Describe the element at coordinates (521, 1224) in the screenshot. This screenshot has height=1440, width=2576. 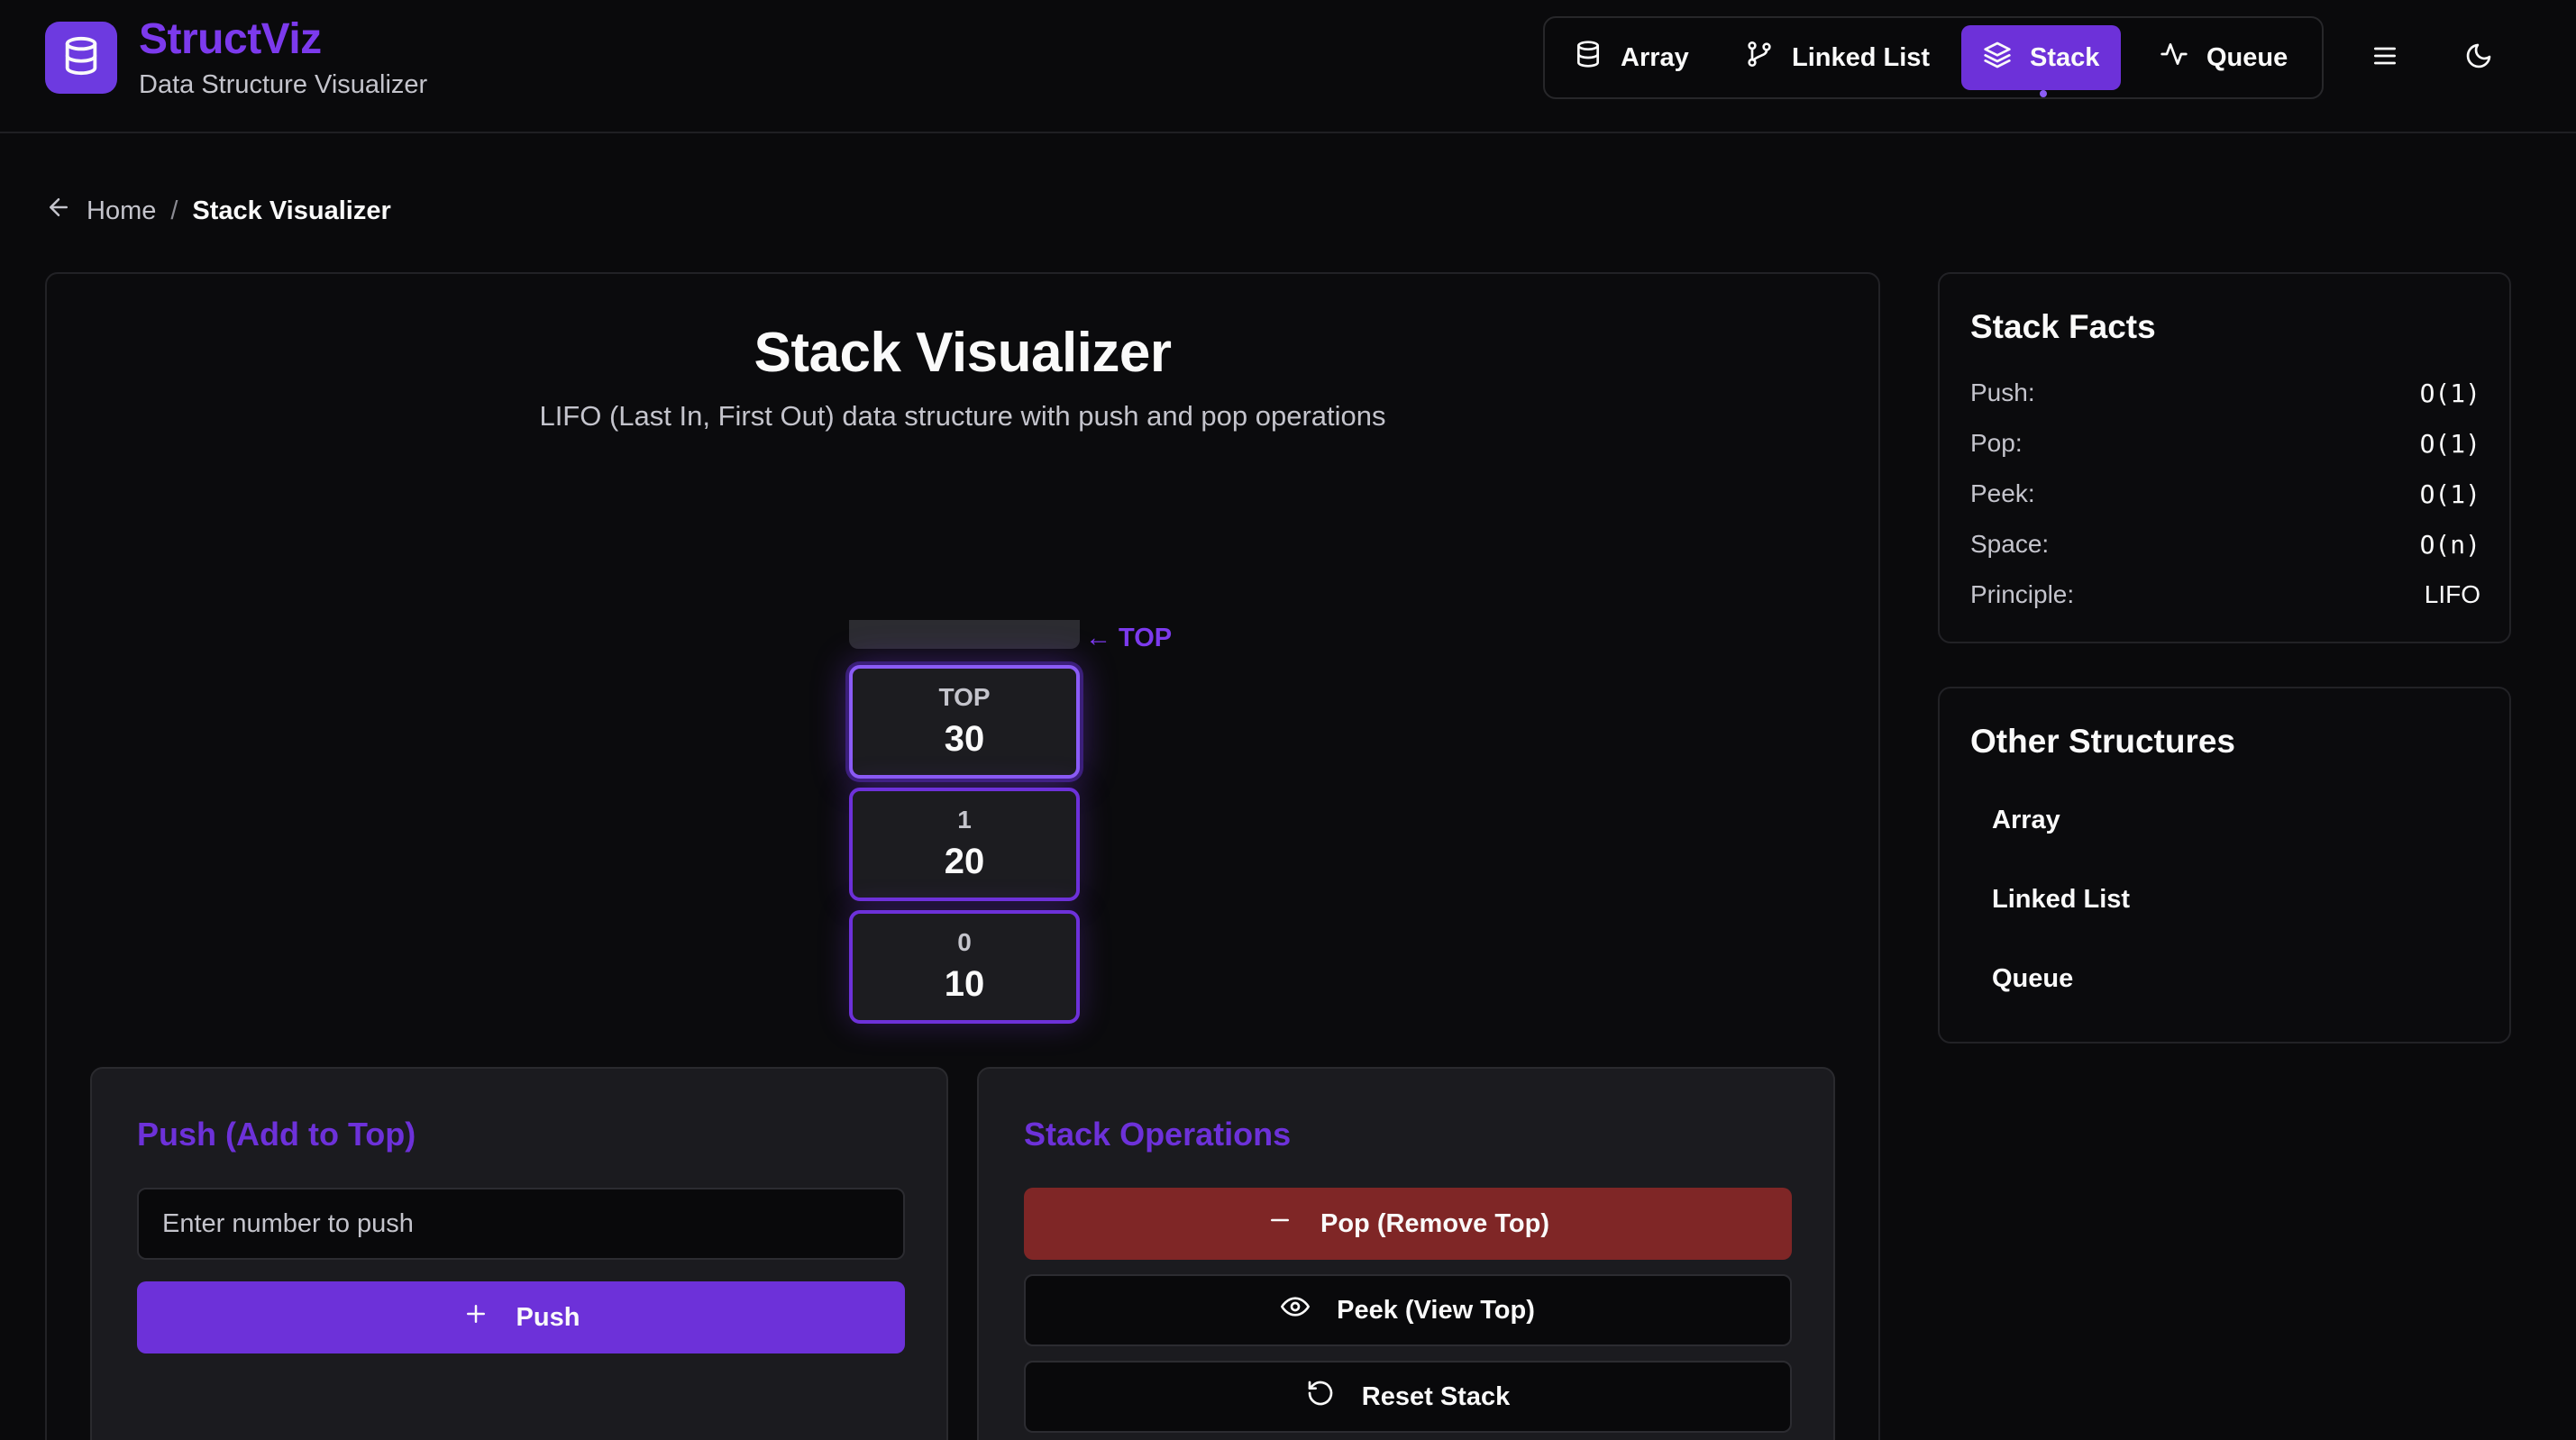
I see `push-value-input` at that location.